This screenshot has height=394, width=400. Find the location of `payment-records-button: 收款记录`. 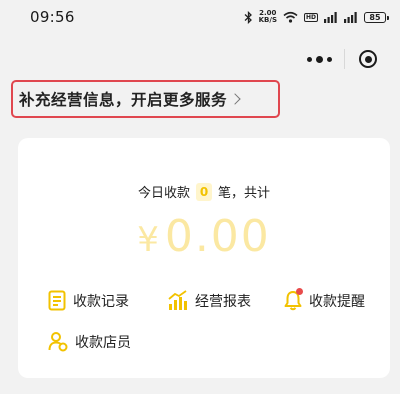

payment-records-button: 收款记录 is located at coordinates (88, 300).